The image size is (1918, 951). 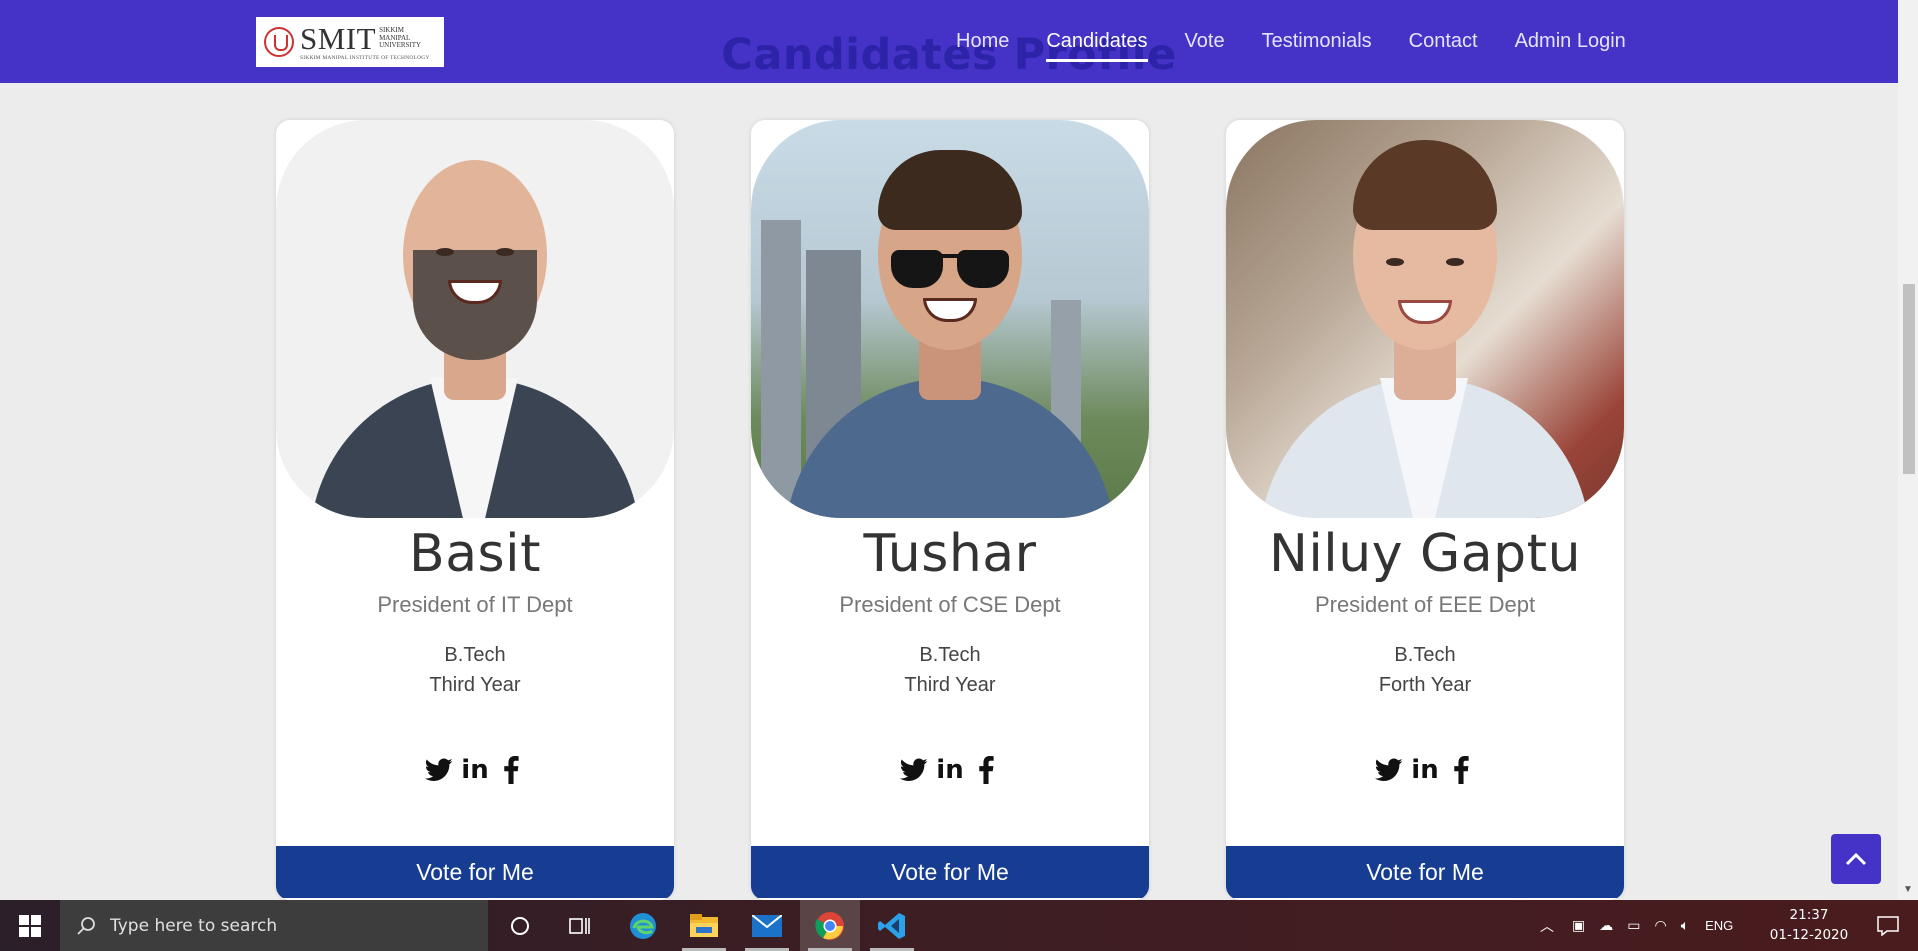 I want to click on candidate-name: Tushar, so click(x=950, y=554).